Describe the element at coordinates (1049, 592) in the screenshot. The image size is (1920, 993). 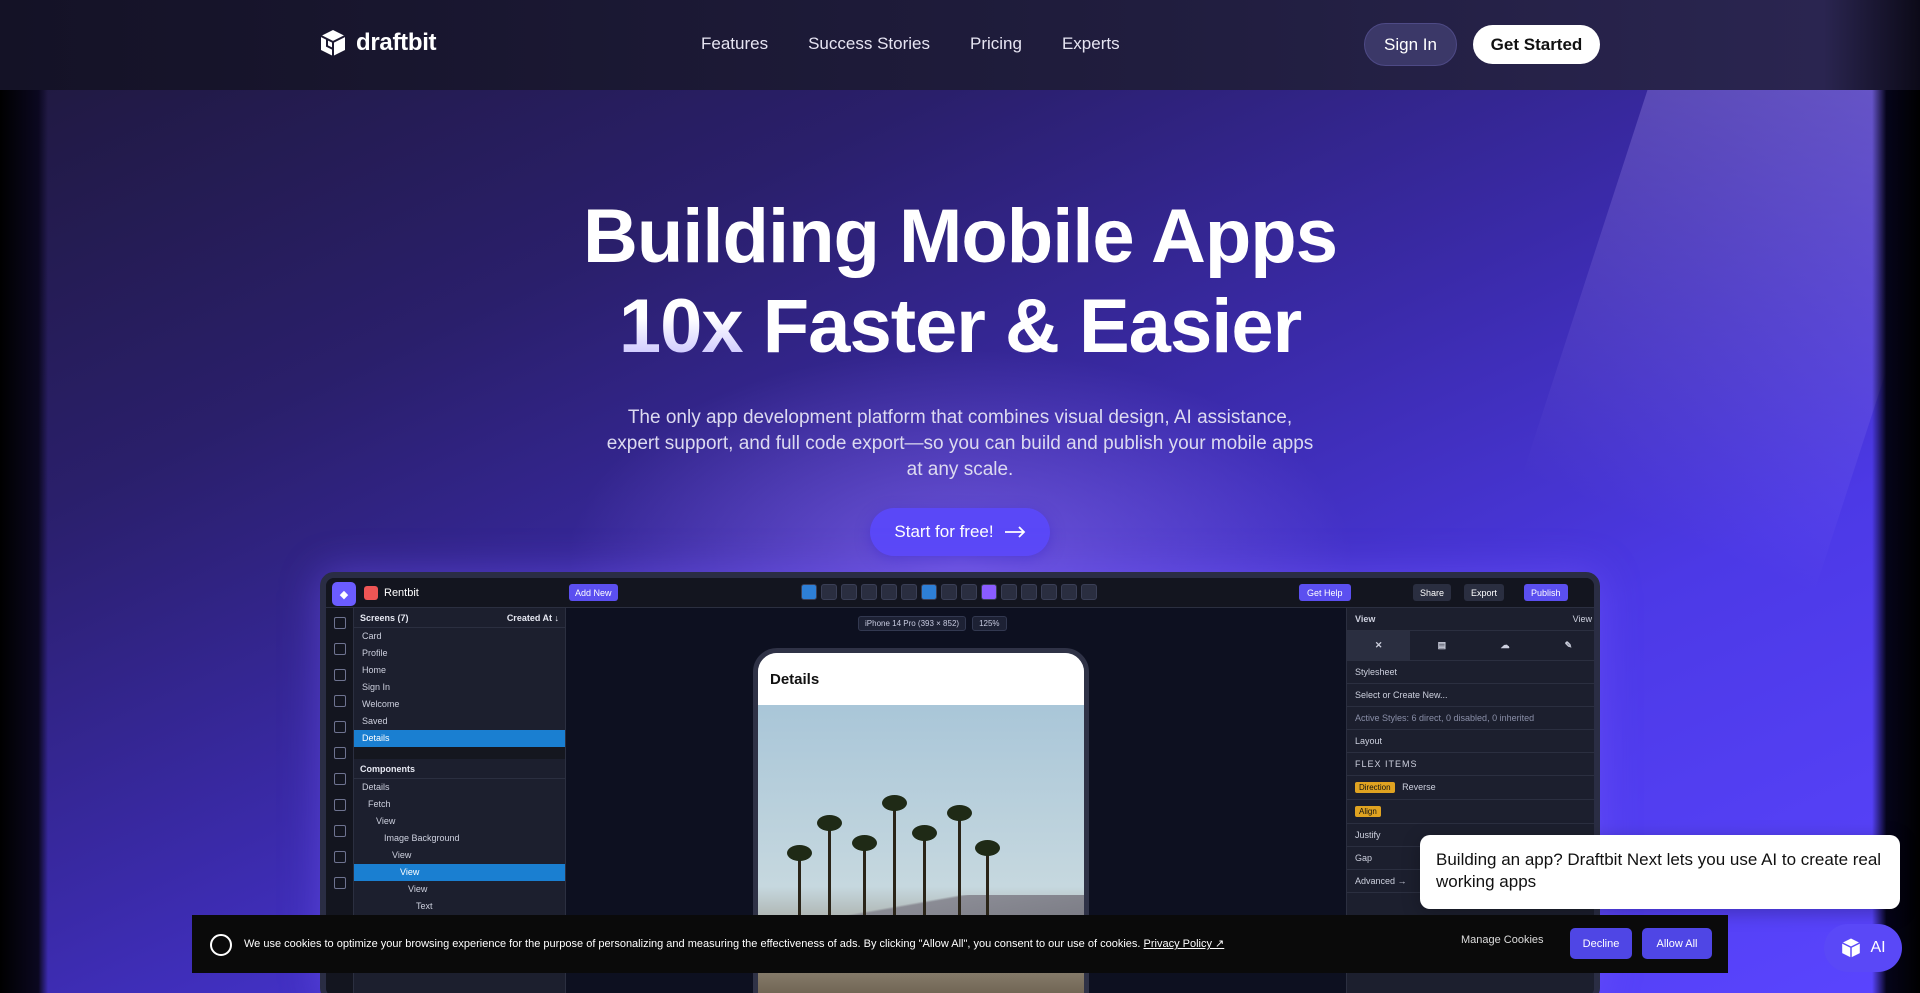
I see `sun-icon` at that location.